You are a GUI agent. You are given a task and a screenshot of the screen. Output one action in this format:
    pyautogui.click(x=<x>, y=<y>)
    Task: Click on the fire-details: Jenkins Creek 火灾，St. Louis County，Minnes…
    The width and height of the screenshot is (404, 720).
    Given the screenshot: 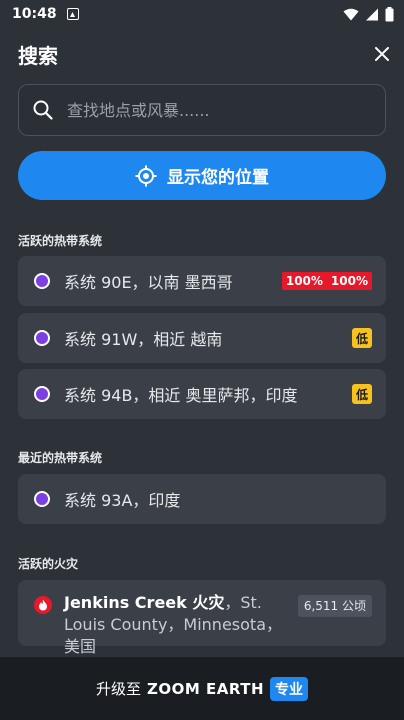 What is the action you would take?
    pyautogui.click(x=181, y=624)
    